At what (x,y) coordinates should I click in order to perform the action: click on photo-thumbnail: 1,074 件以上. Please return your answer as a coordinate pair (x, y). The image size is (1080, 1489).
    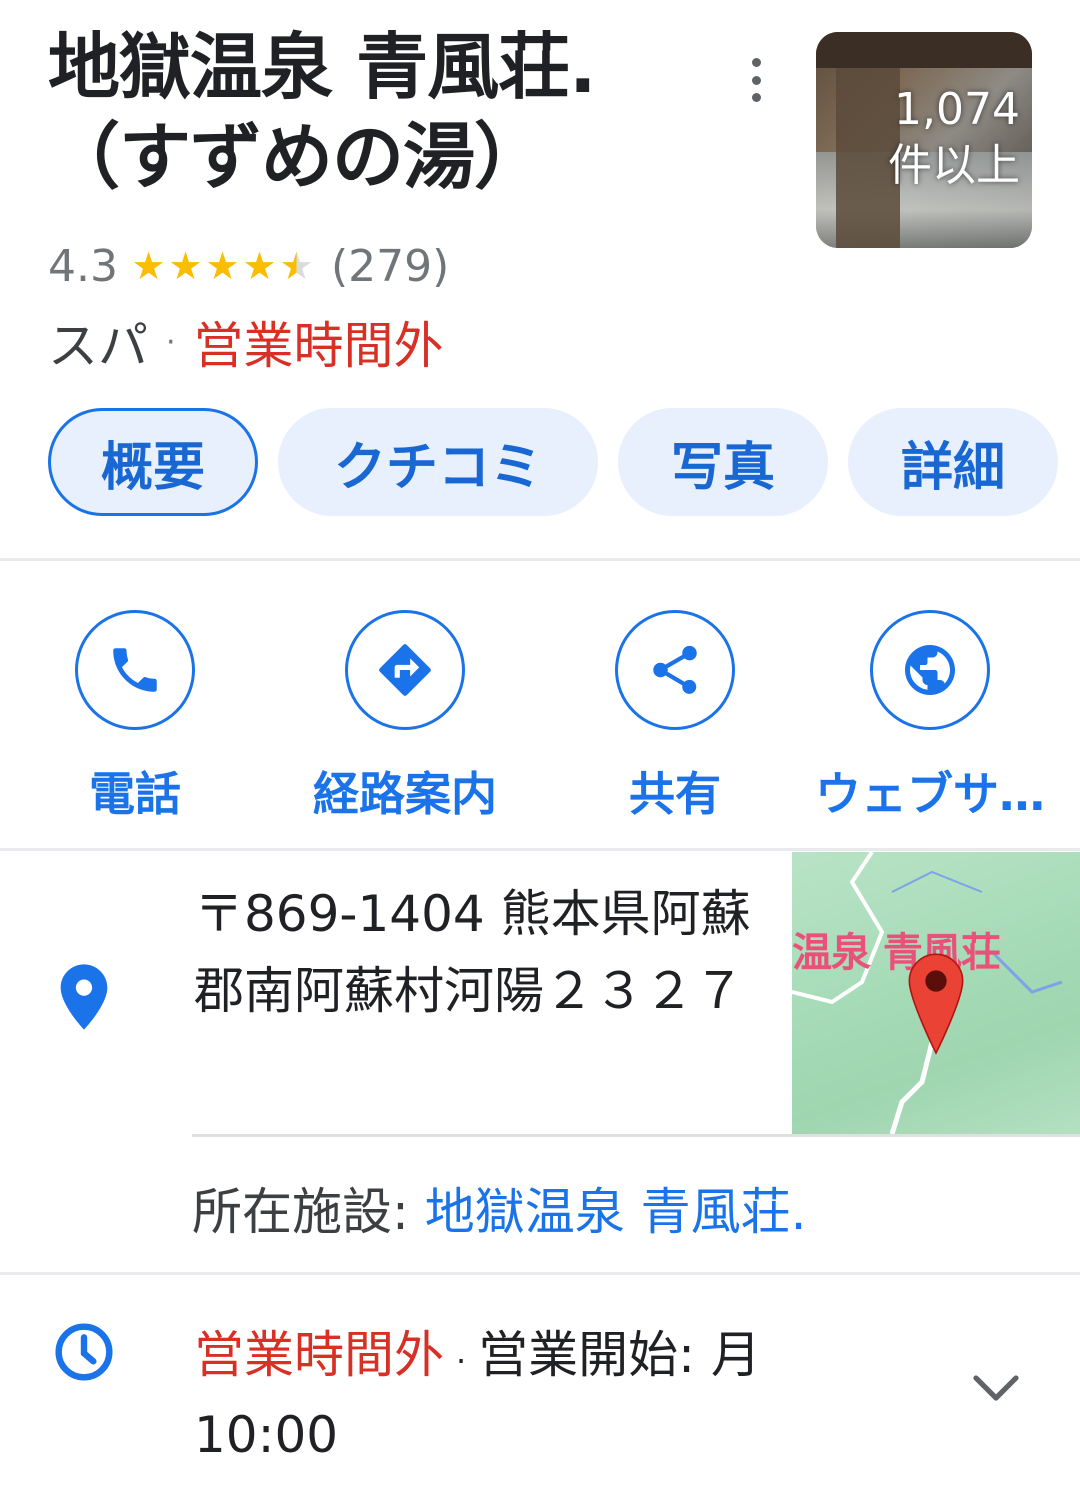
    Looking at the image, I should click on (924, 140).